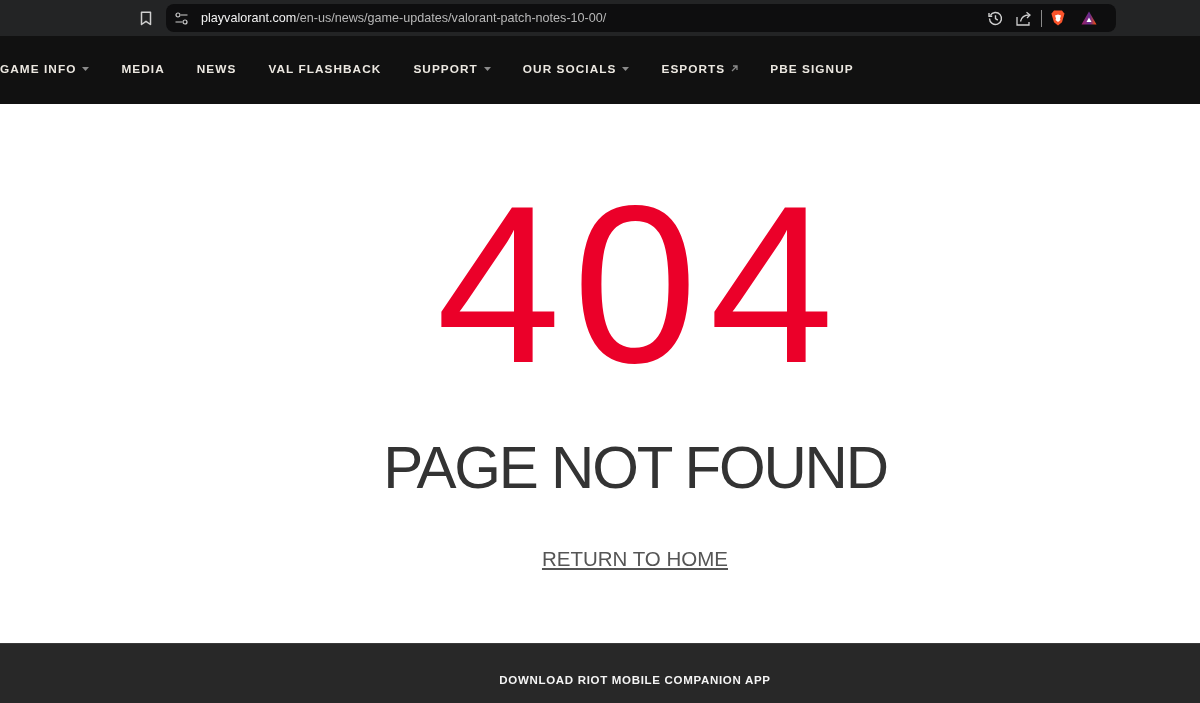  I want to click on lion-shield-icon, so click(1058, 18).